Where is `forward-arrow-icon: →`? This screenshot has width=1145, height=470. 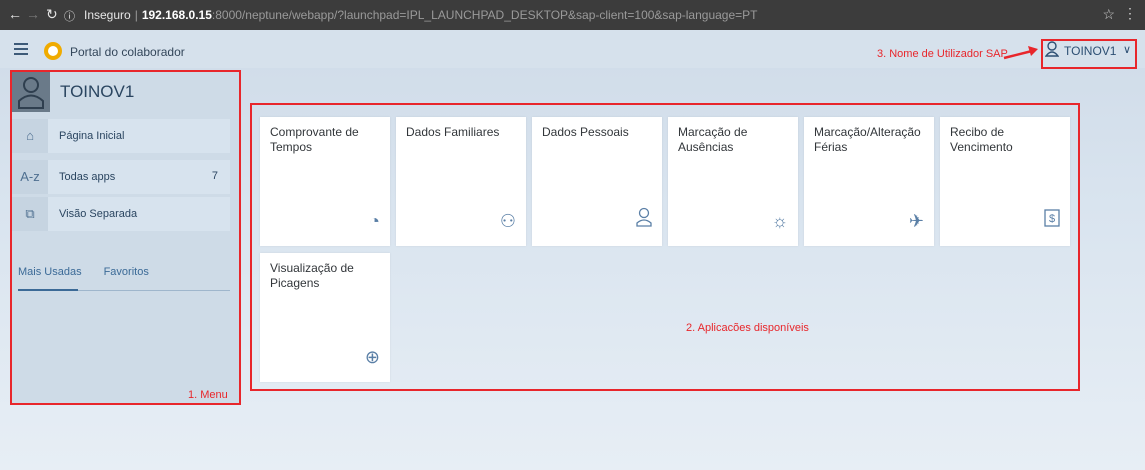 forward-arrow-icon: → is located at coordinates (33, 14).